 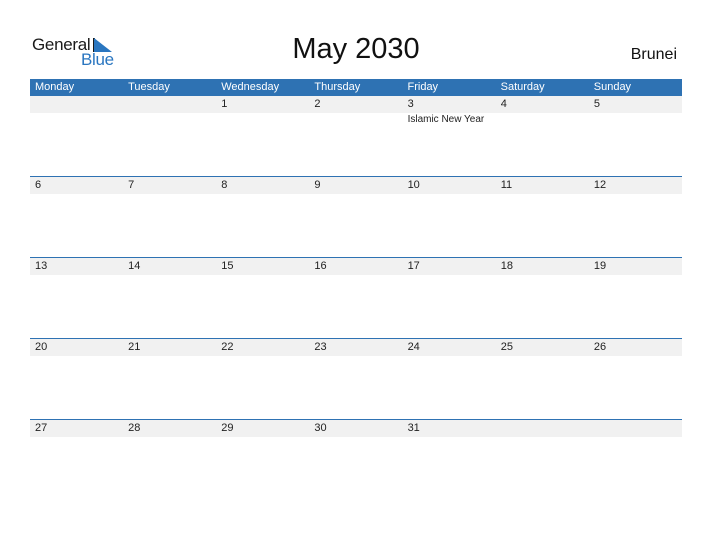 What do you see at coordinates (635, 136) in the screenshot?
I see `day-cell: 5` at bounding box center [635, 136].